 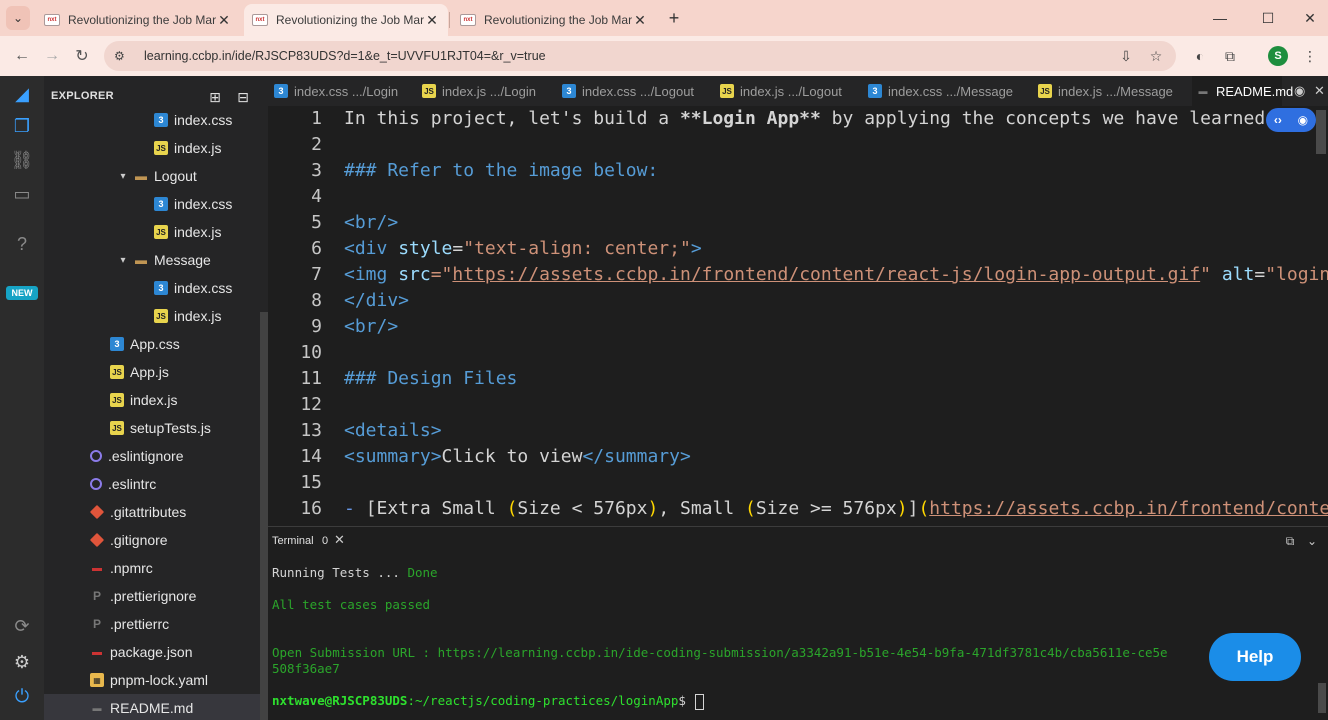 What do you see at coordinates (138, 20) in the screenshot?
I see `browser-tab-1: nxt Revolutionizing the Job Market ✕` at bounding box center [138, 20].